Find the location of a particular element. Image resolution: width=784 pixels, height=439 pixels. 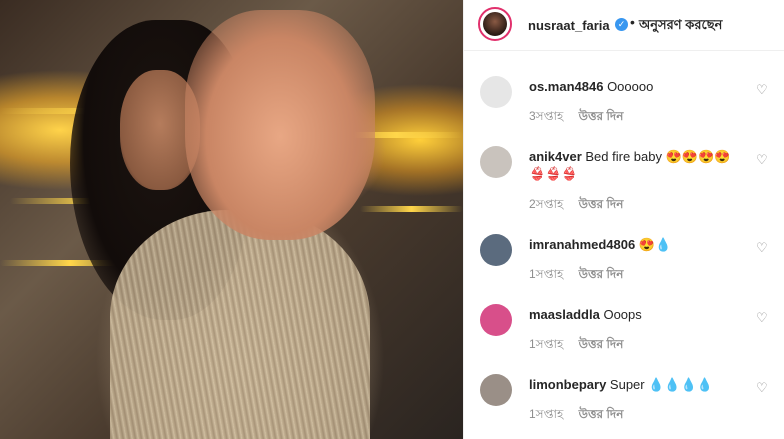

comment-body: Super 💧💧💧💧 is located at coordinates (661, 384).